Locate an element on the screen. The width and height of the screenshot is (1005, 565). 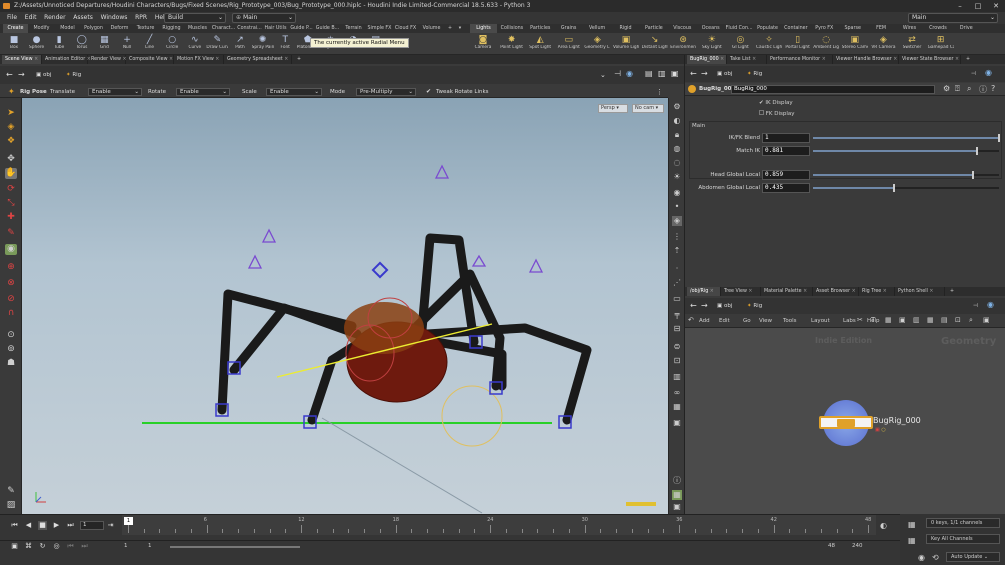
gear-icon: ⚙ is located at coordinates (946, 88).